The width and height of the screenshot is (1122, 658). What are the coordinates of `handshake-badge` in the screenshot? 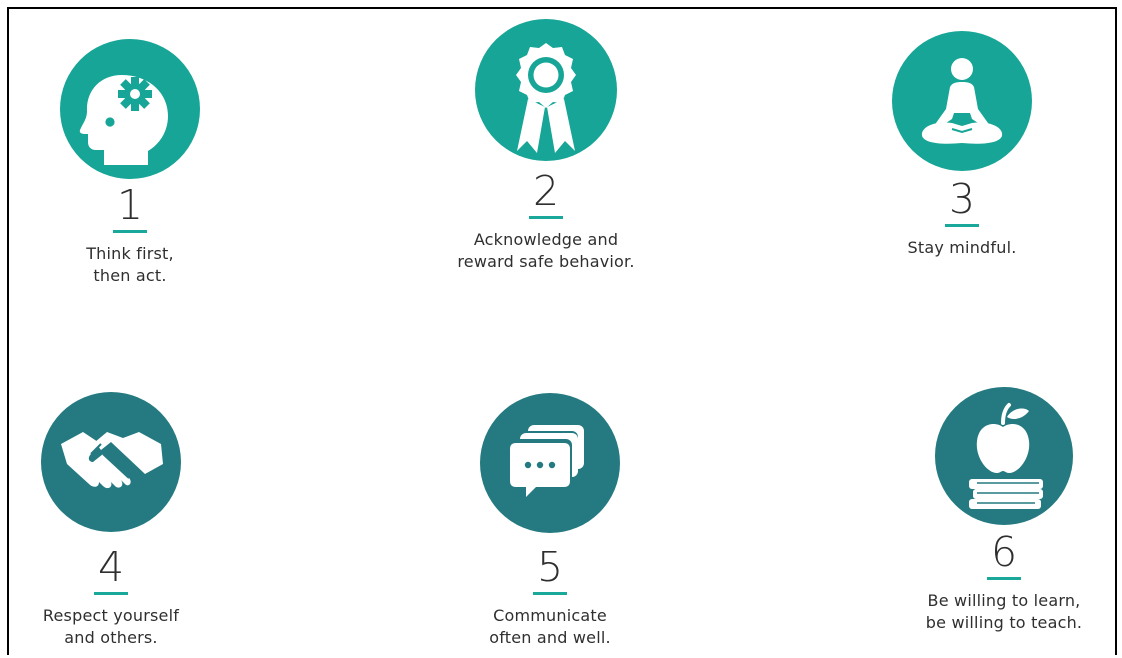 It's located at (111, 462).